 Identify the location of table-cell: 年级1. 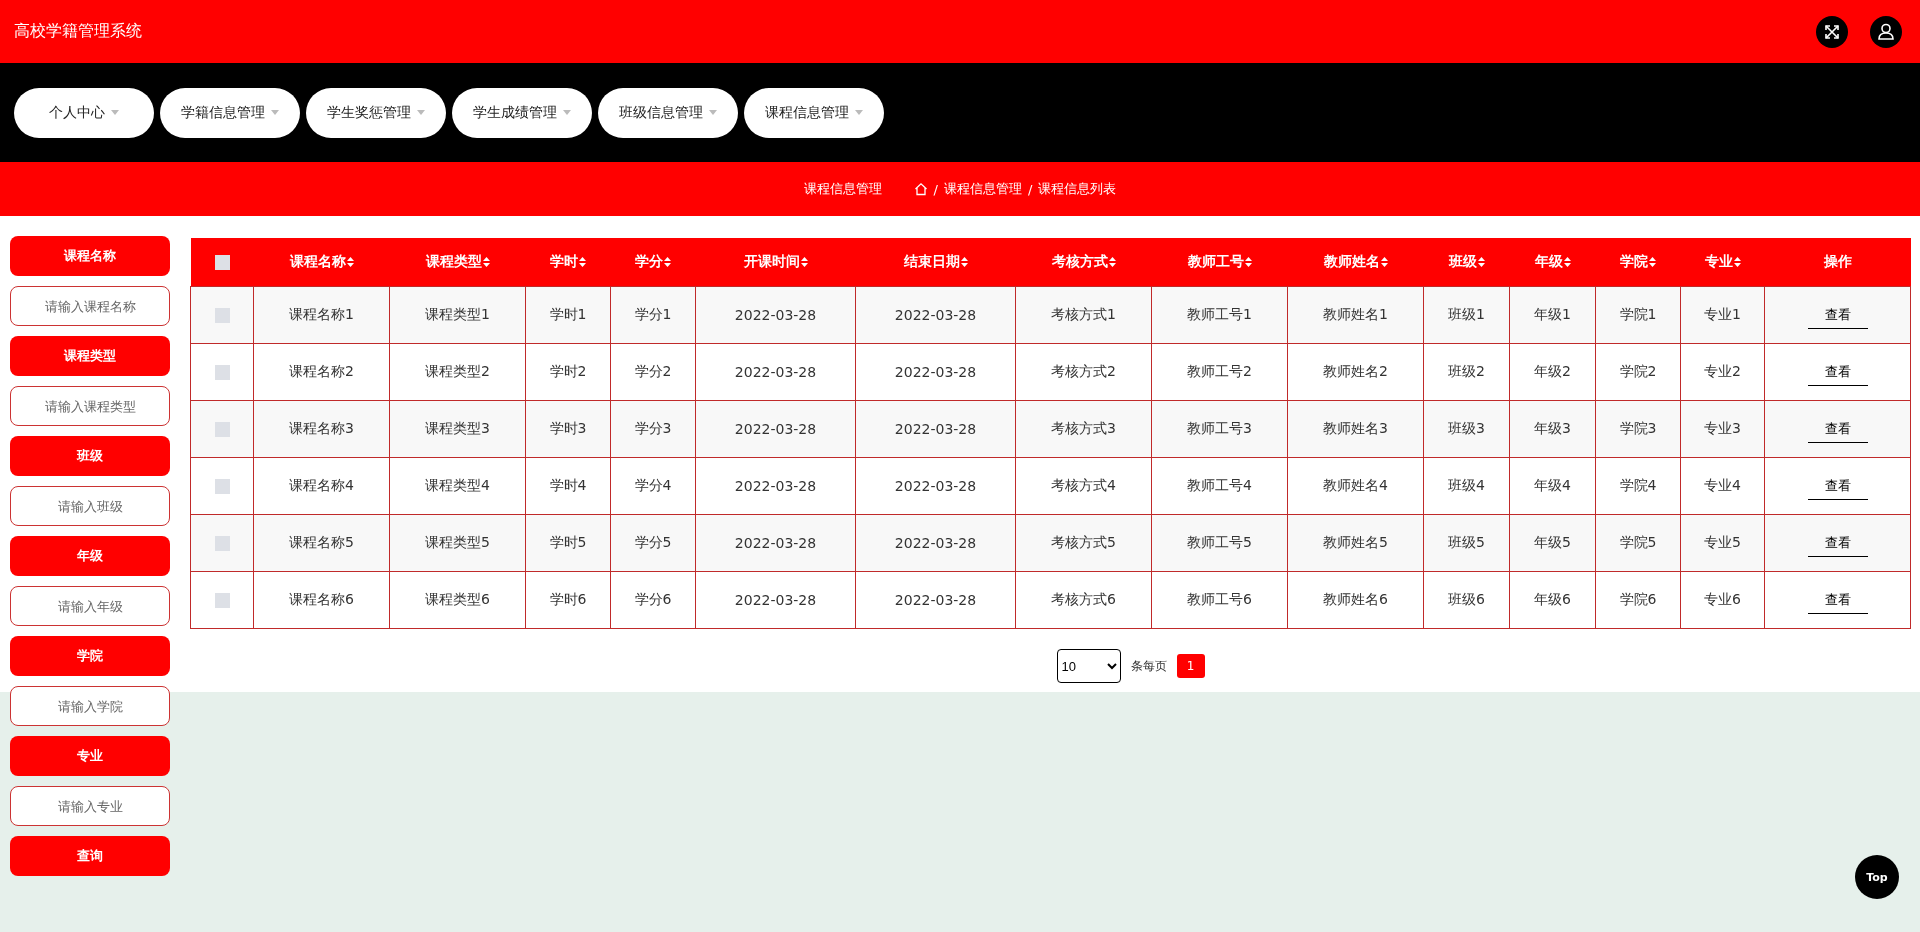
(1552, 314).